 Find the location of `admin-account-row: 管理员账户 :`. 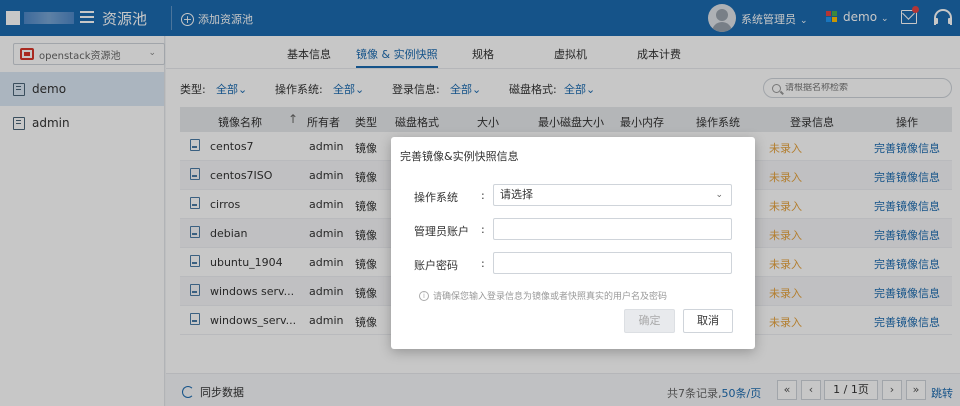

admin-account-row: 管理员账户 : is located at coordinates (574, 229).